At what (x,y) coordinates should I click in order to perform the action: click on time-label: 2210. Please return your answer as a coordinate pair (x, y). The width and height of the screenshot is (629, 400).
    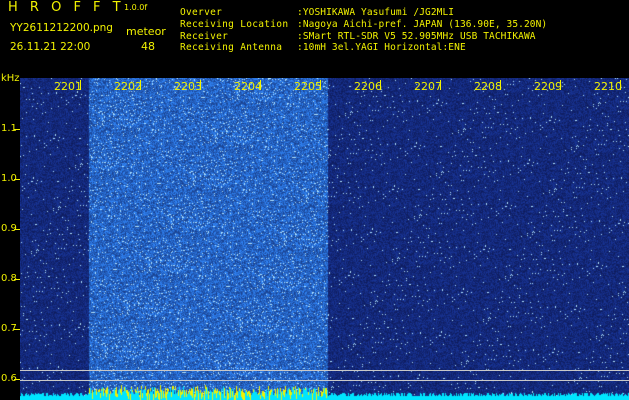
    Looking at the image, I should click on (608, 86).